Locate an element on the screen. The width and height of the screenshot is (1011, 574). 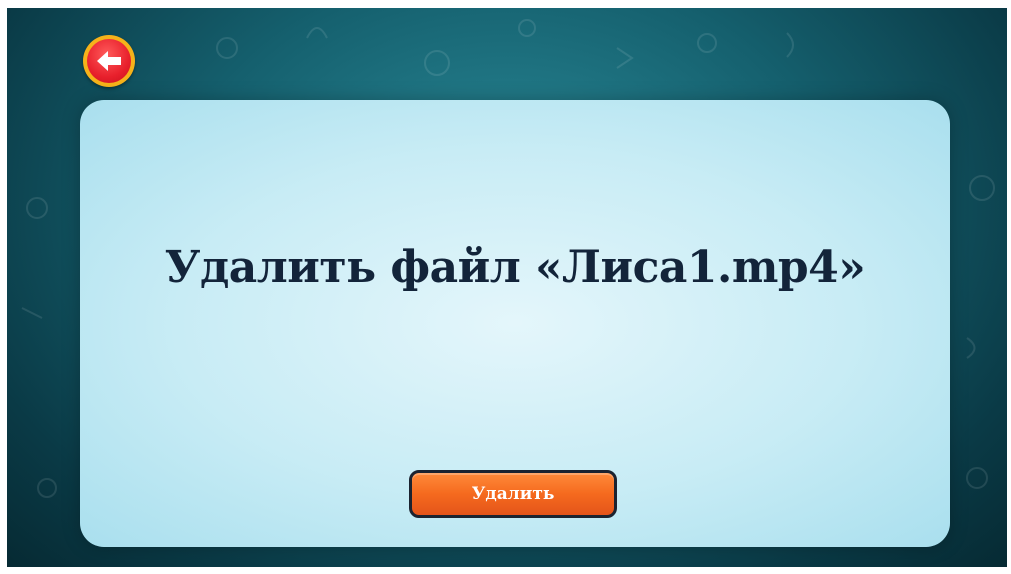
delete-button: Удалить is located at coordinates (513, 494).